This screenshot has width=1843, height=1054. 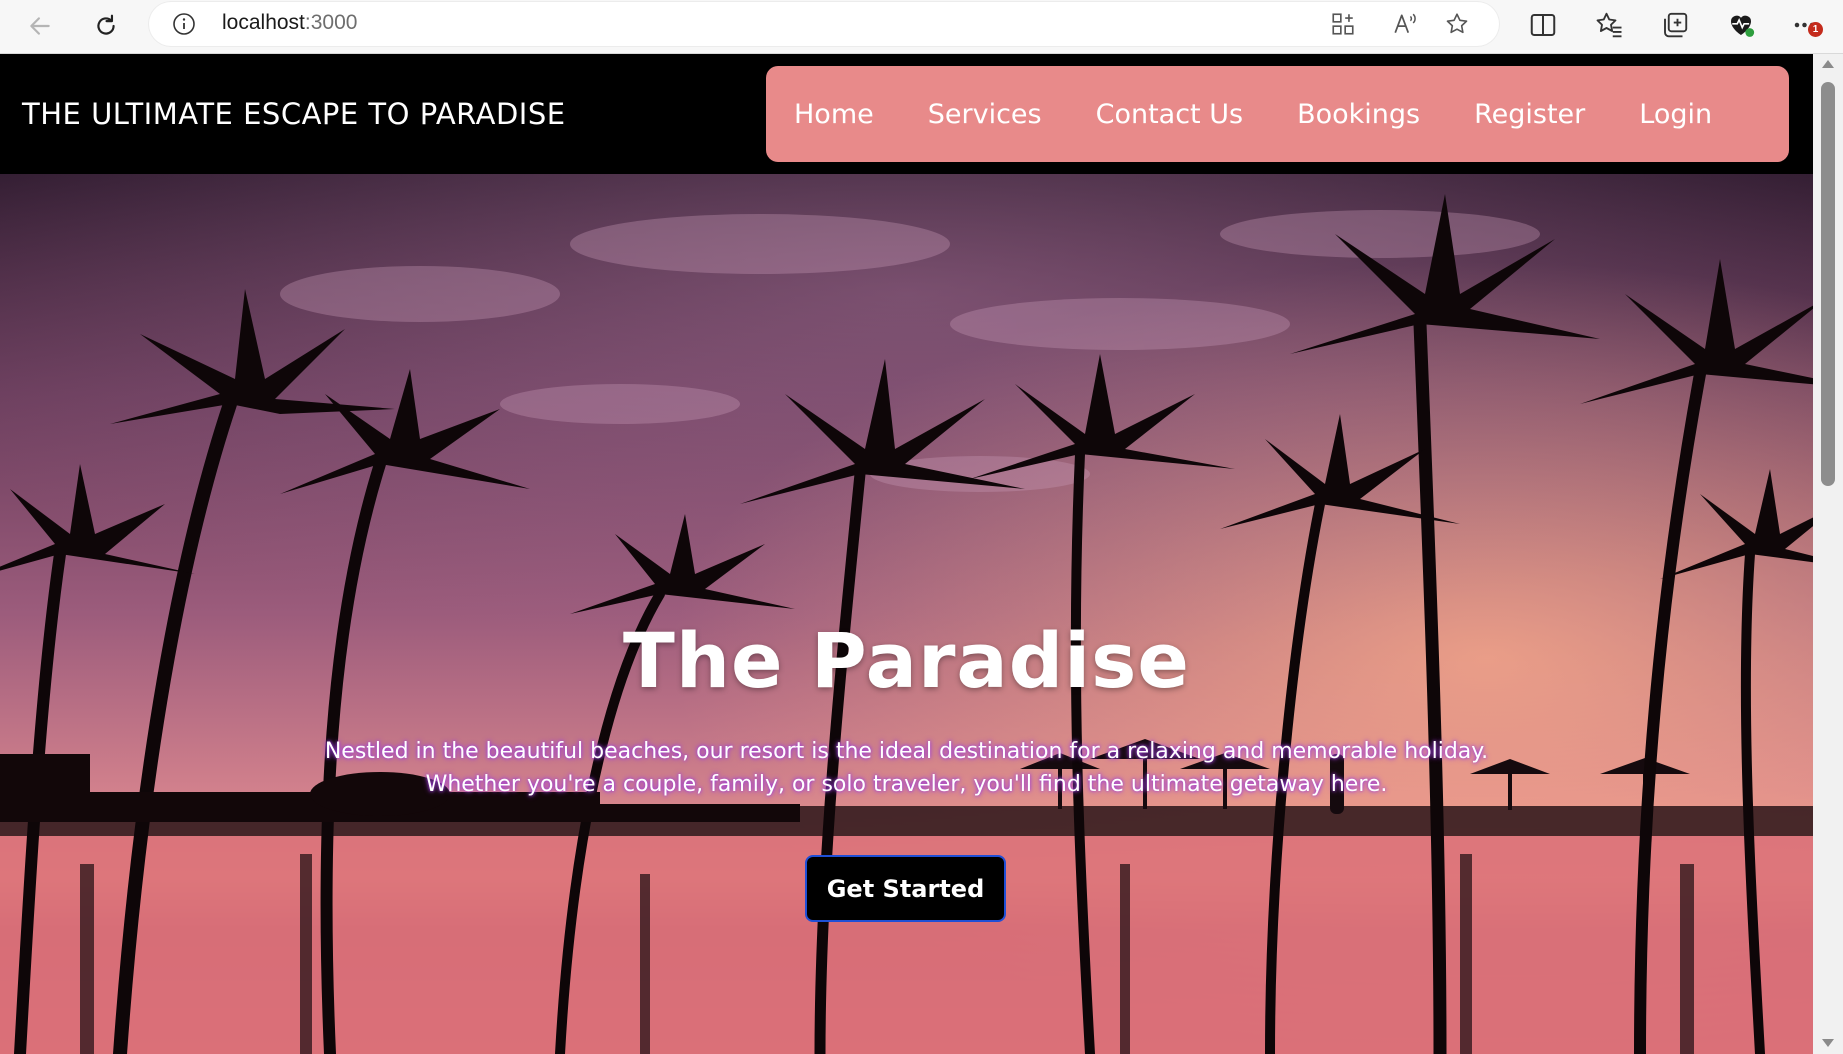 I want to click on collections-icon, so click(x=1675, y=25).